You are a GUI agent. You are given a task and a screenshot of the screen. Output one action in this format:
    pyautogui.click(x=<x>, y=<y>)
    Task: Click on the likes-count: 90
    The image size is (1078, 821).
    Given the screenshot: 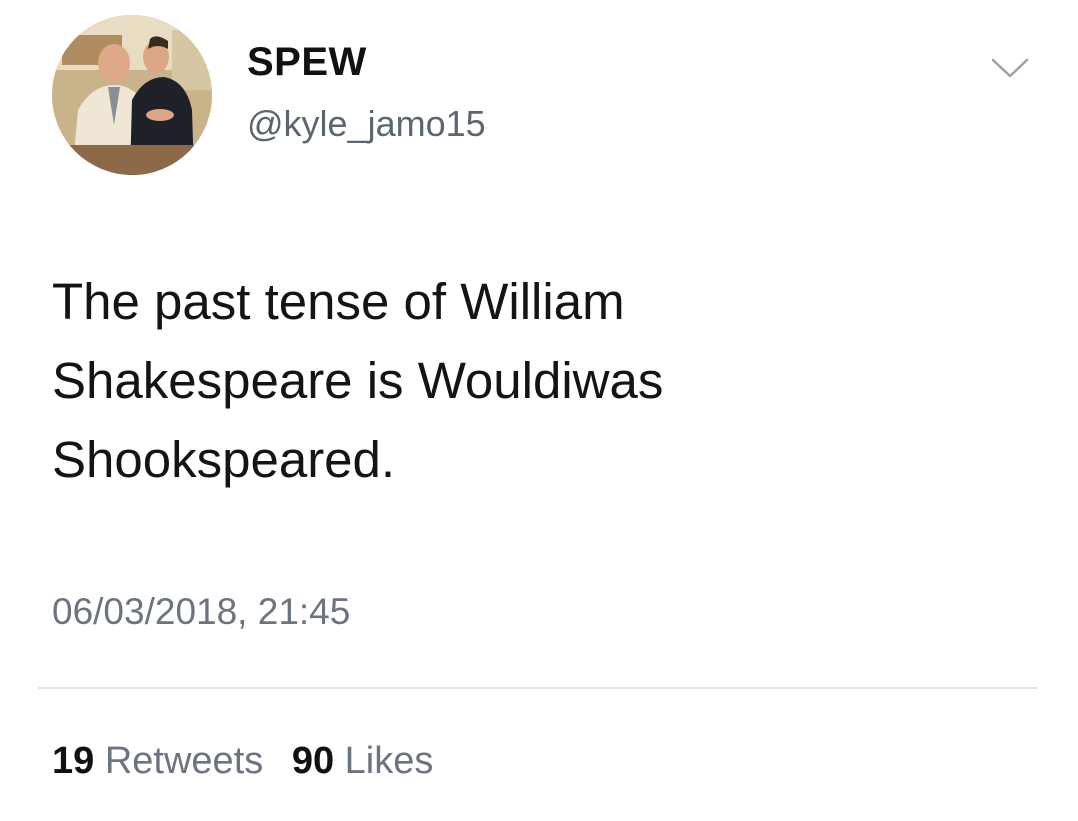 What is the action you would take?
    pyautogui.click(x=313, y=761)
    